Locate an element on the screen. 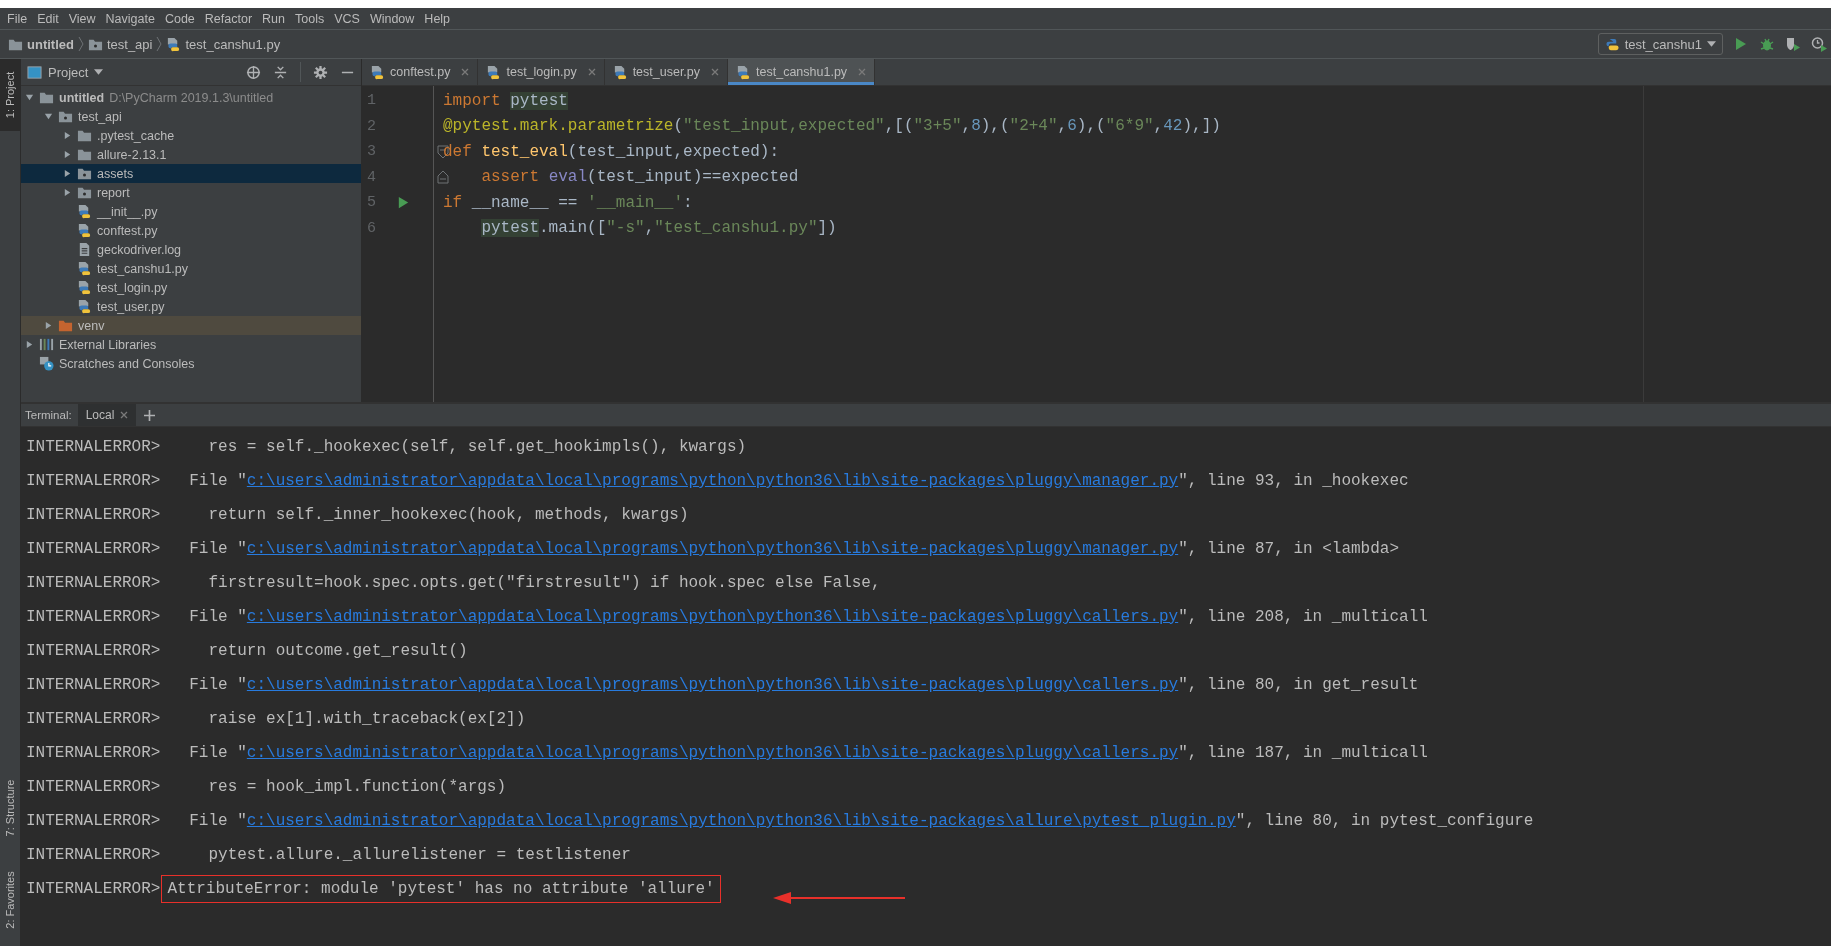 The height and width of the screenshot is (946, 1831). tool-window-tab: 1: Project is located at coordinates (10, 95).